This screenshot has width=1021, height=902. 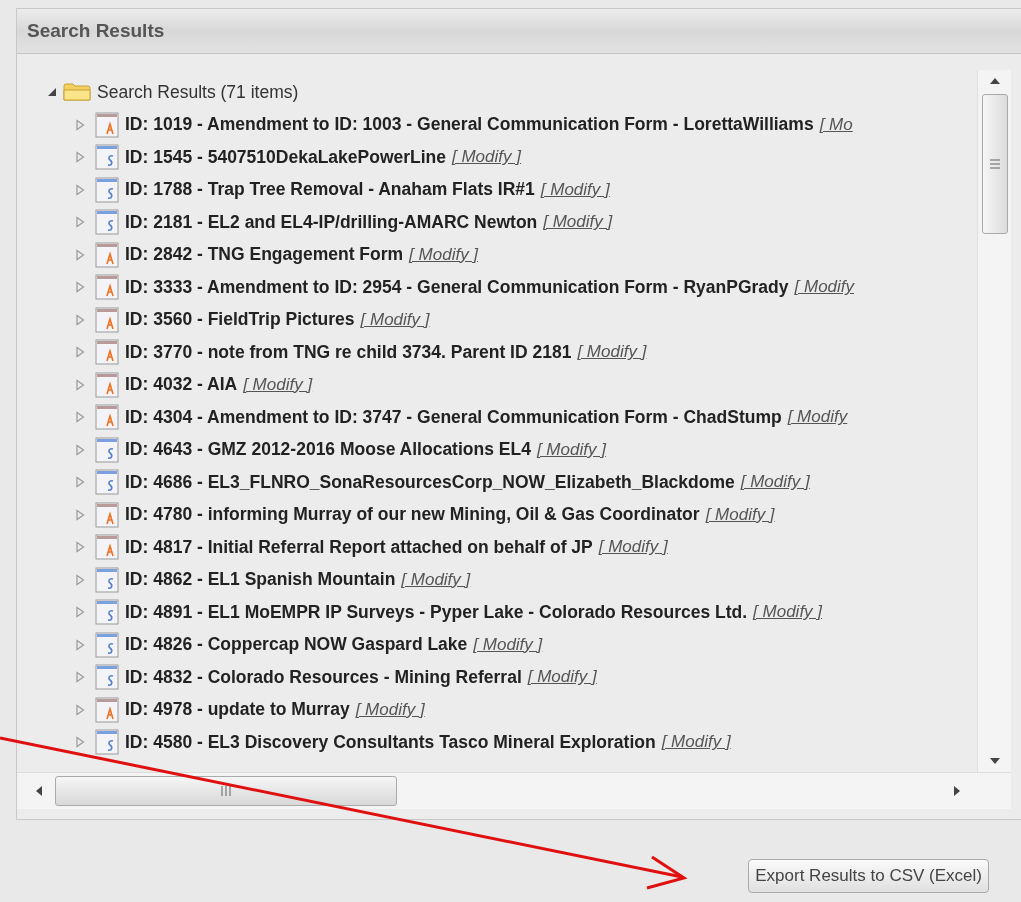 What do you see at coordinates (348, 352) in the screenshot?
I see `tree-node-label: ID: 3770 - note from TNG re child 3734. Parent ID 2181` at bounding box center [348, 352].